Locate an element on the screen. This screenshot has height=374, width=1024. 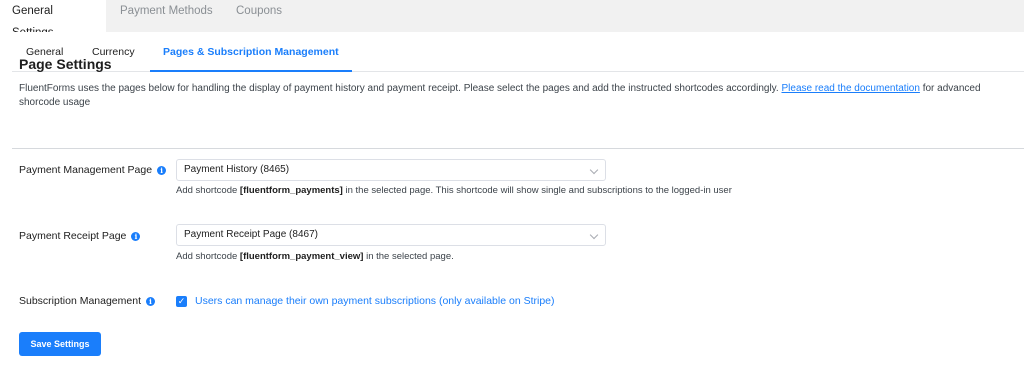
tab-general-settings: General Settings is located at coordinates (53, 19).